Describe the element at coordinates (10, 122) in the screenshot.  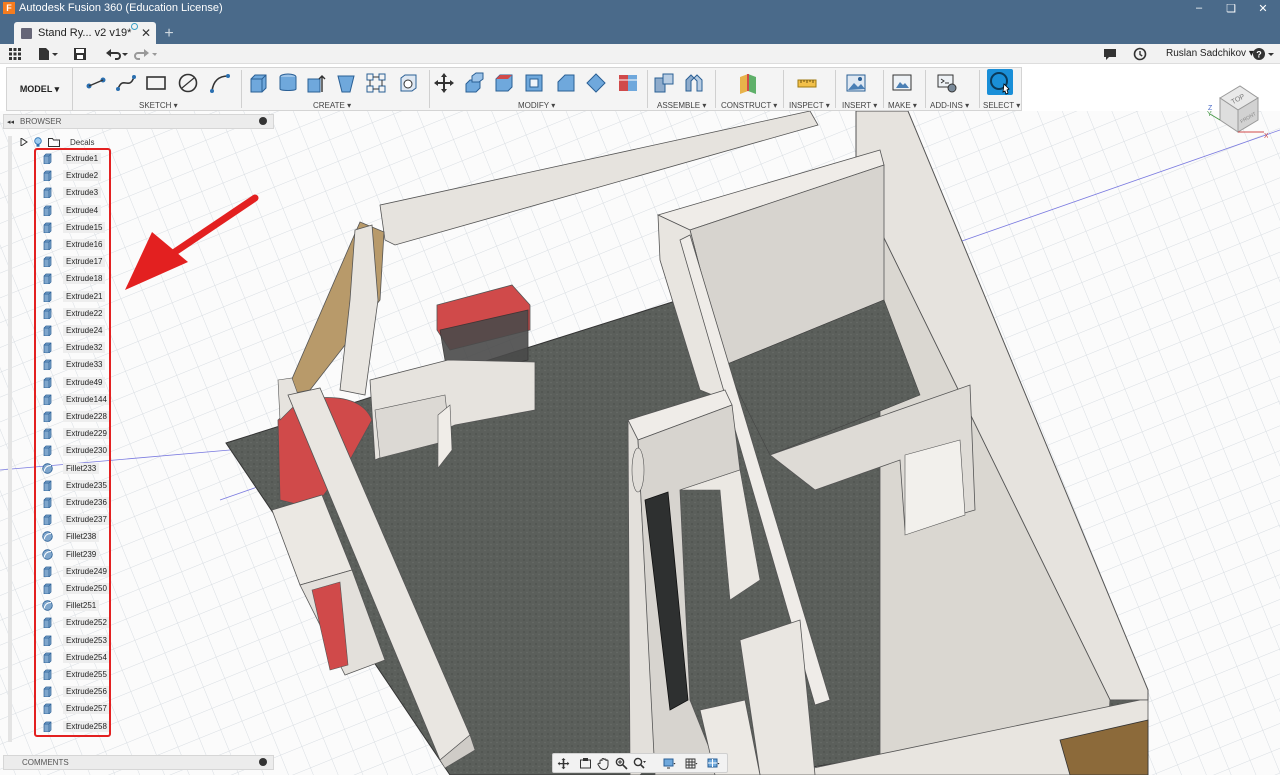
I see `collapse-browser-button: ◂◂` at that location.